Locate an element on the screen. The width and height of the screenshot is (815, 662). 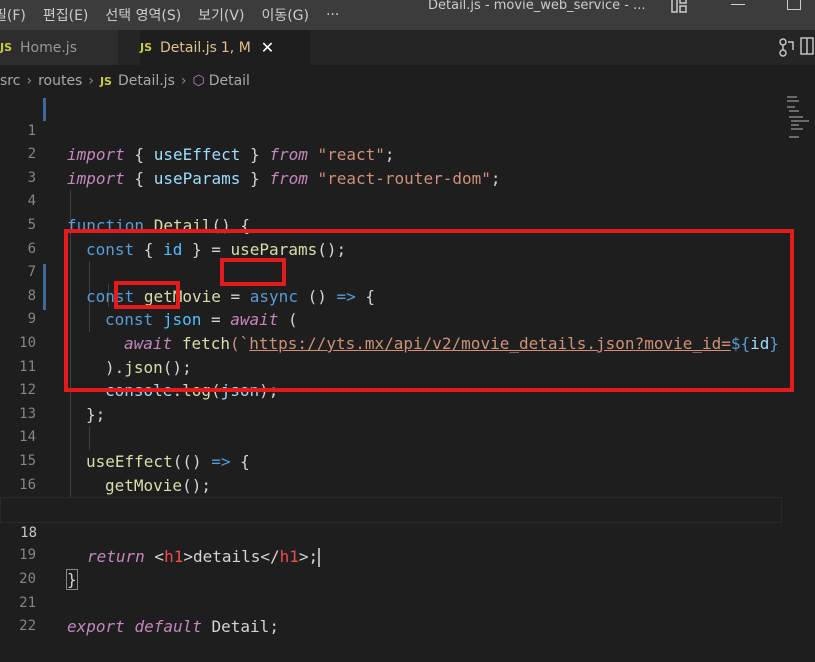
line-number: 22 is located at coordinates (27, 626).